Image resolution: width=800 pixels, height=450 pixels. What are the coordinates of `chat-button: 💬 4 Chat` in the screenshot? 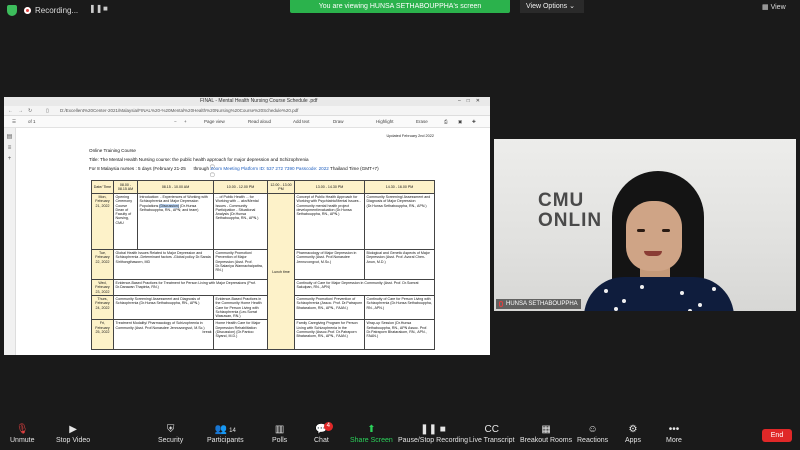 It's located at (323, 433).